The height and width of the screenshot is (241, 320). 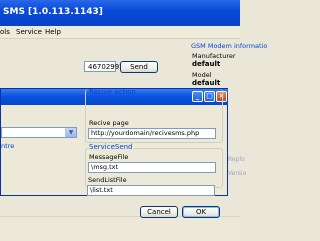 I want to click on menu-bar: ols Service Help, so click(x=120, y=32).